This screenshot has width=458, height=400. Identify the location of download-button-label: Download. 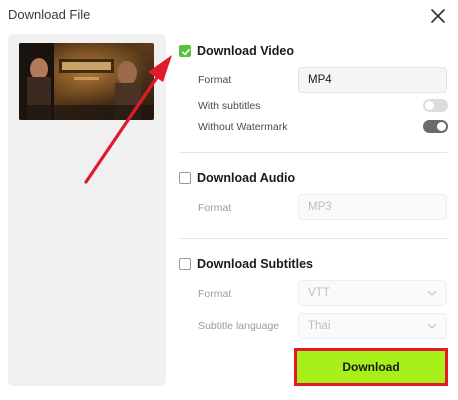
(371, 367).